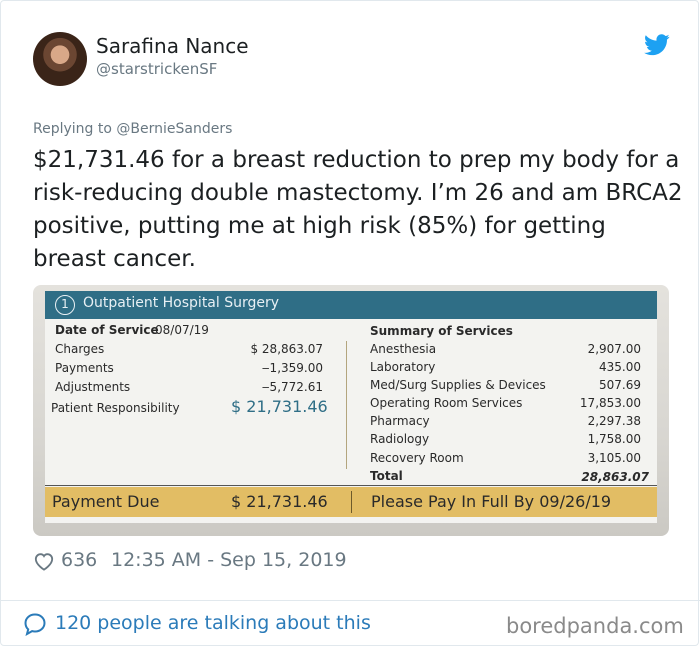  What do you see at coordinates (446, 403) in the screenshot?
I see `service-label: Operating Room Services` at bounding box center [446, 403].